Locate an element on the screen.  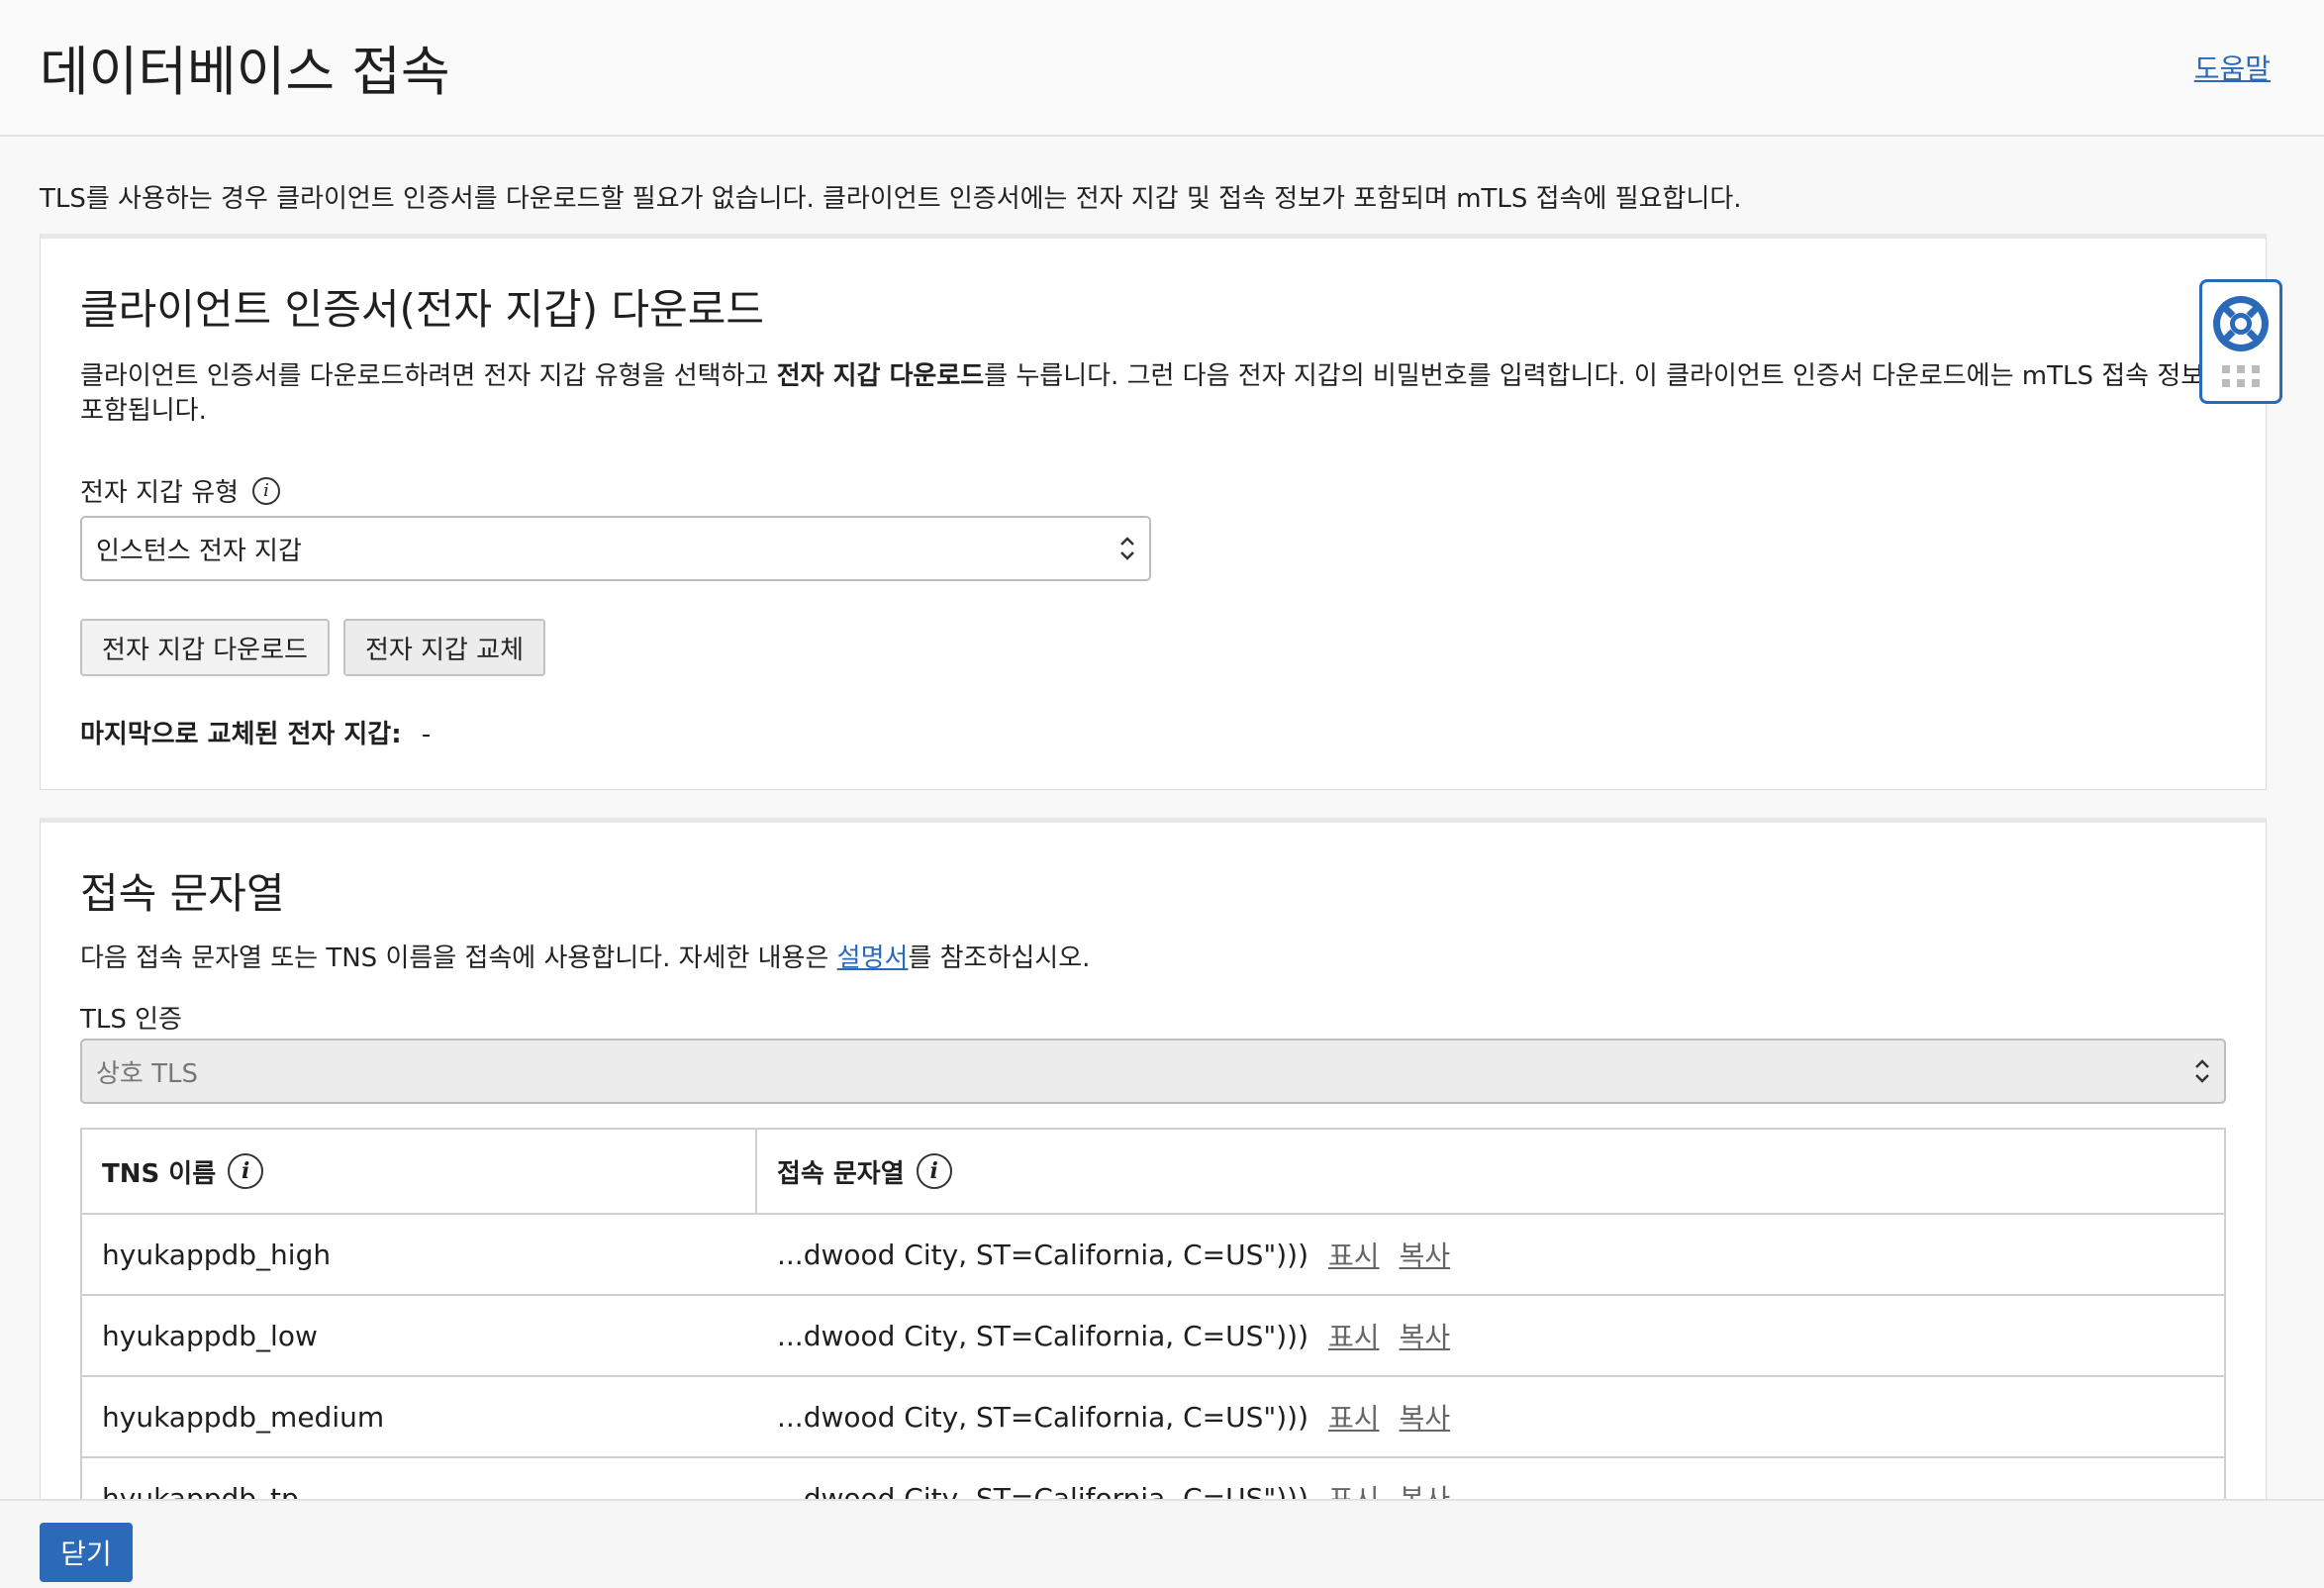
last-rotated-label: 마지막으로 교체된 전자 지갑: is located at coordinates (241, 734).